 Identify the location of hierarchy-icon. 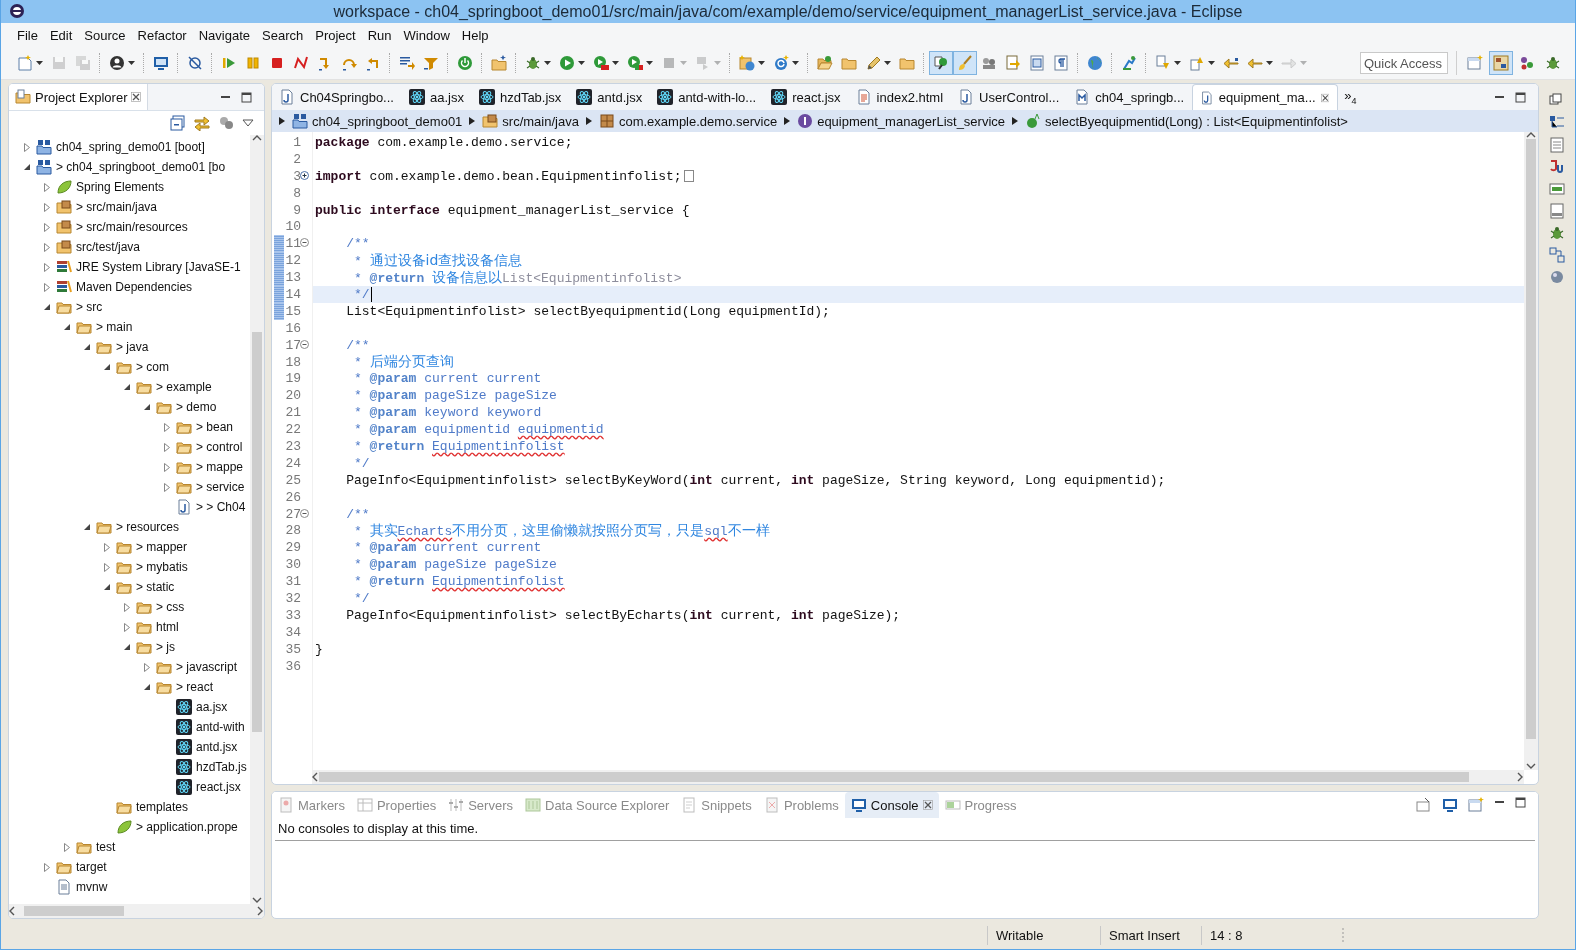
(1557, 255).